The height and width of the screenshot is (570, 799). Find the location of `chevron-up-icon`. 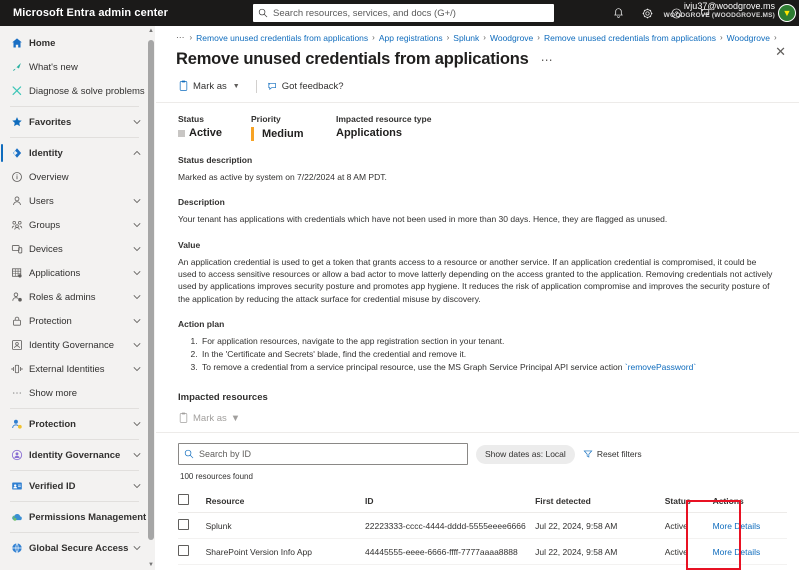

chevron-up-icon is located at coordinates (139, 153).